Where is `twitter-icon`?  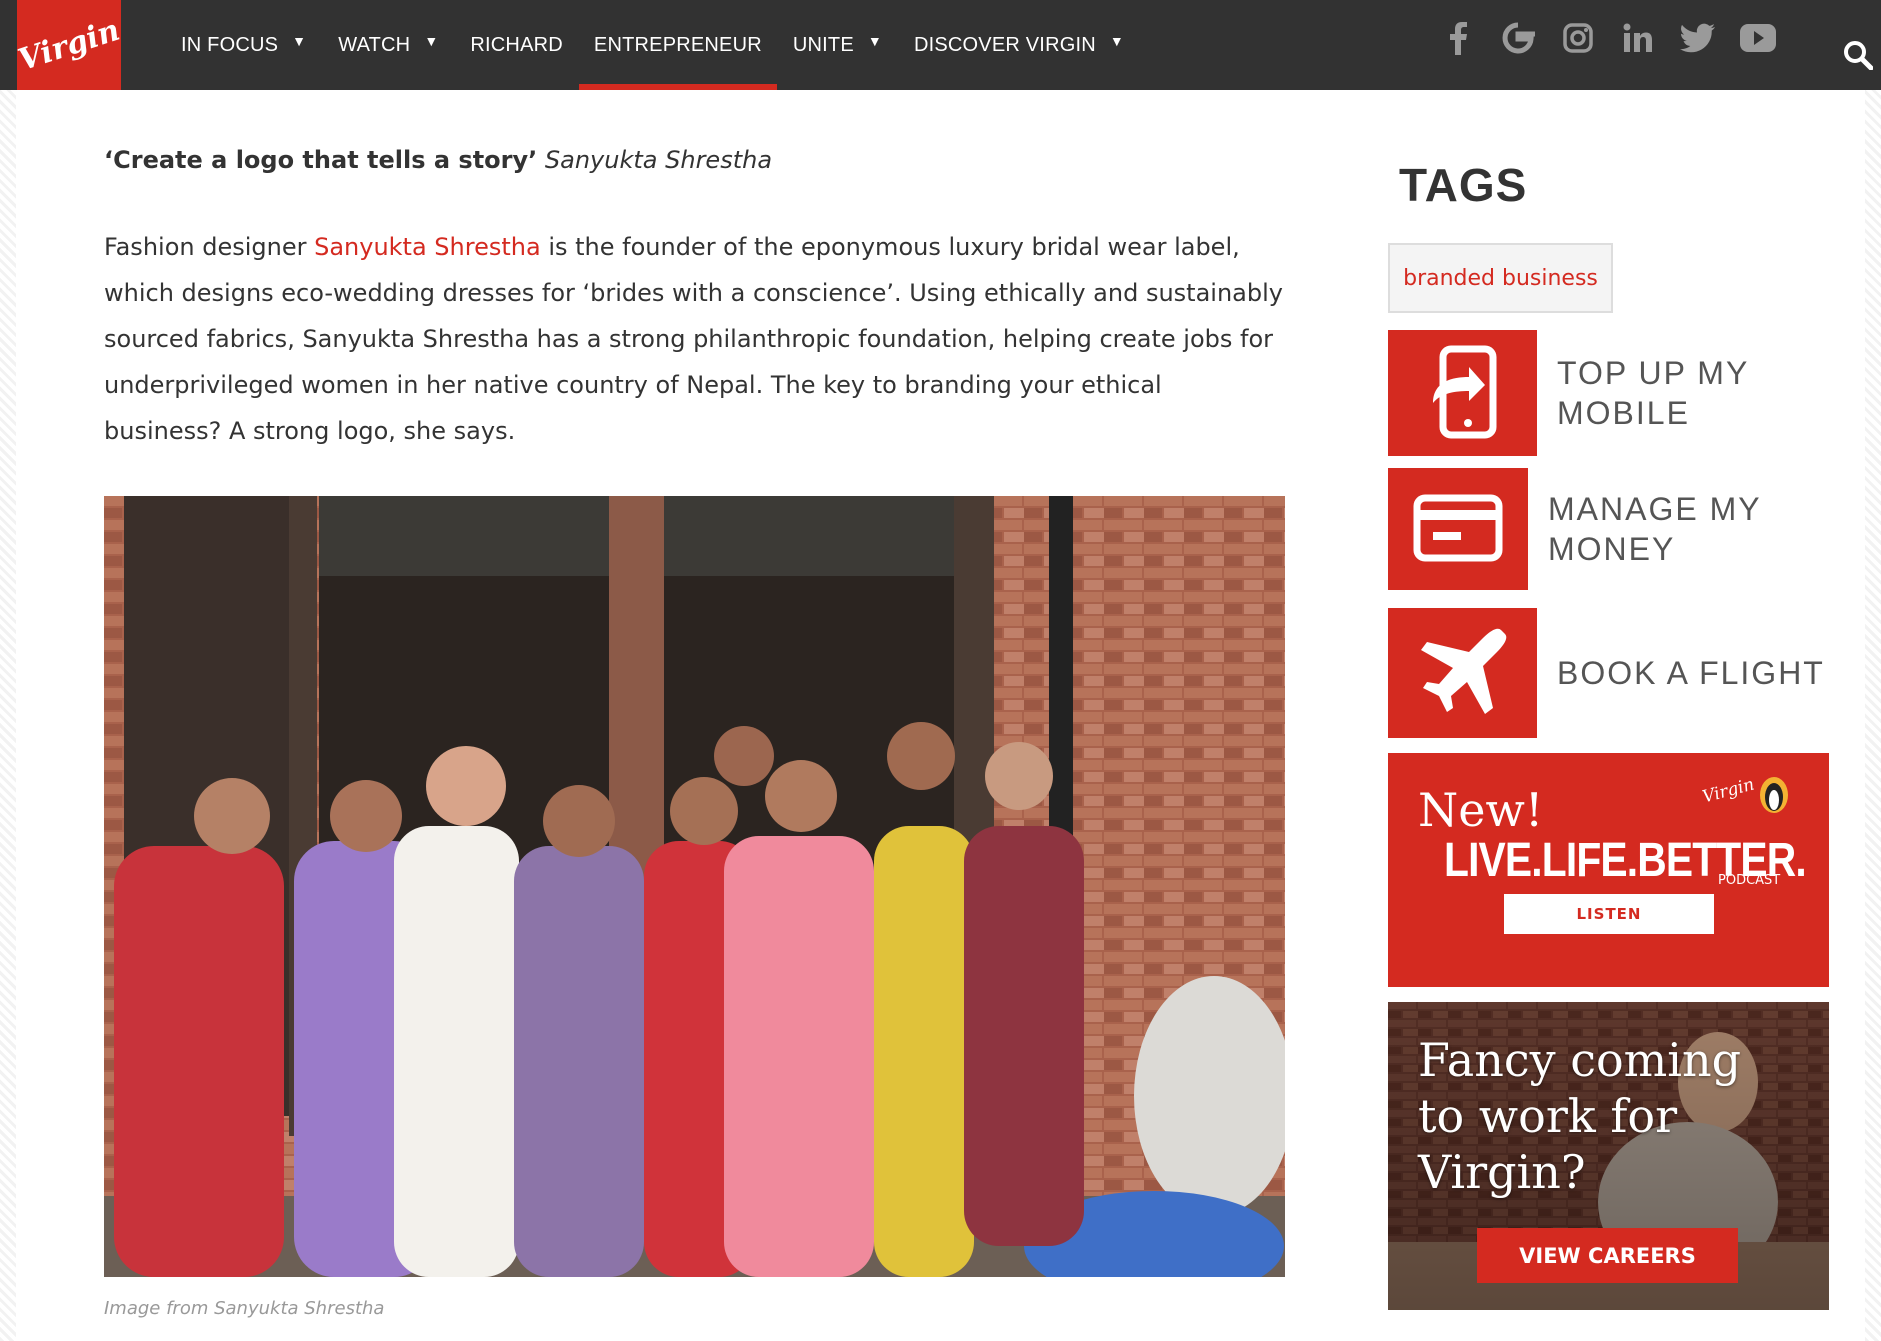
twitter-icon is located at coordinates (1698, 38).